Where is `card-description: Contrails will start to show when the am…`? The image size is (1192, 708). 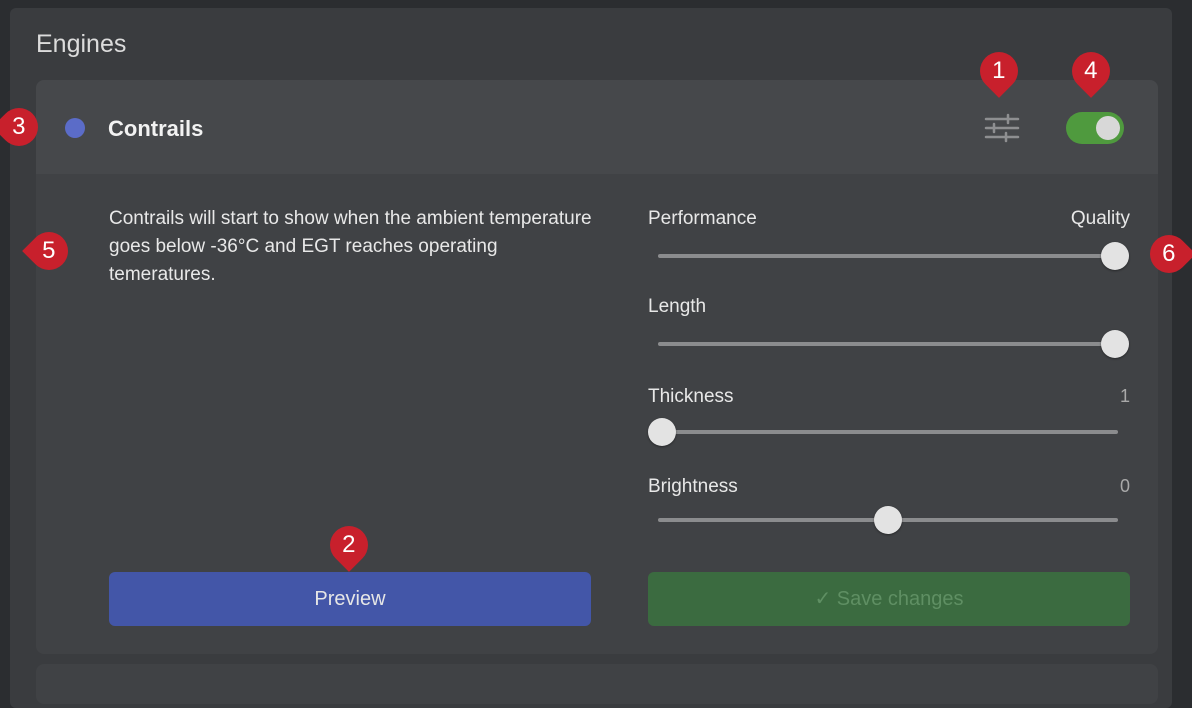
card-description: Contrails will start to show when the am… is located at coordinates (350, 246).